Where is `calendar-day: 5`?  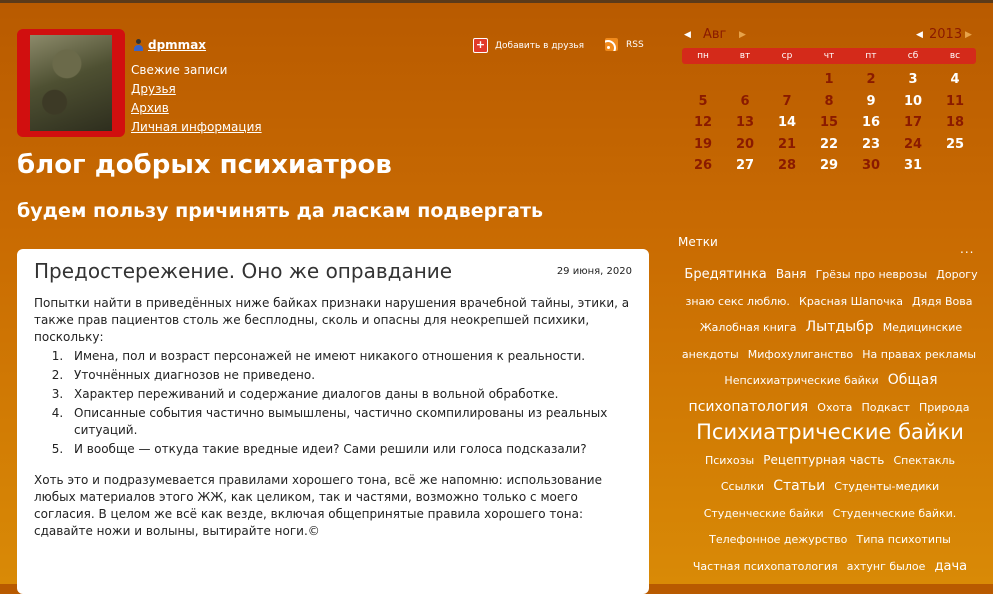 calendar-day: 5 is located at coordinates (703, 105).